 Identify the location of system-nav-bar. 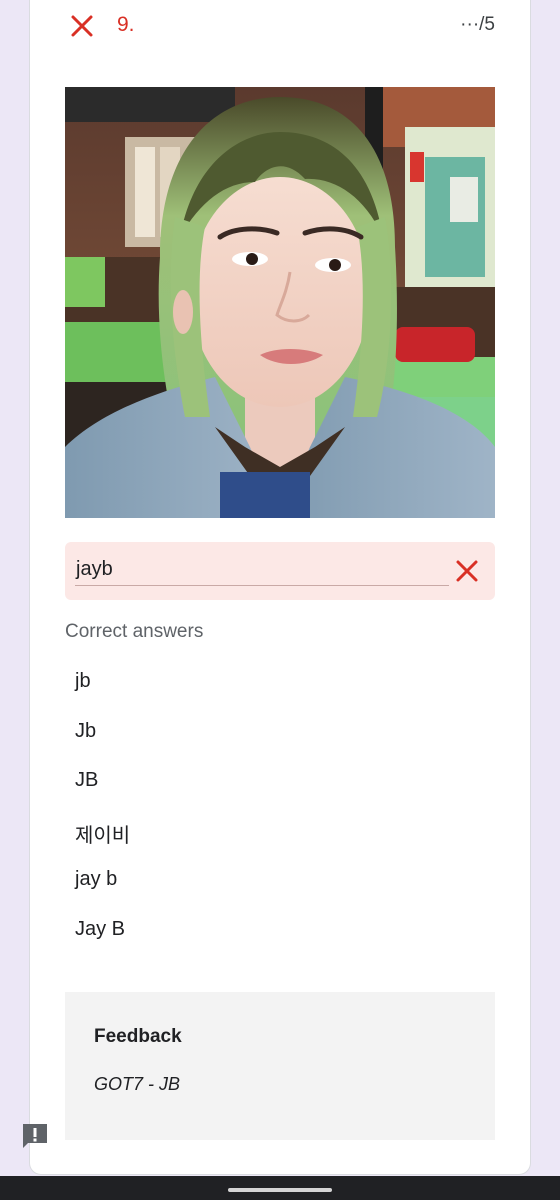
(280, 1188).